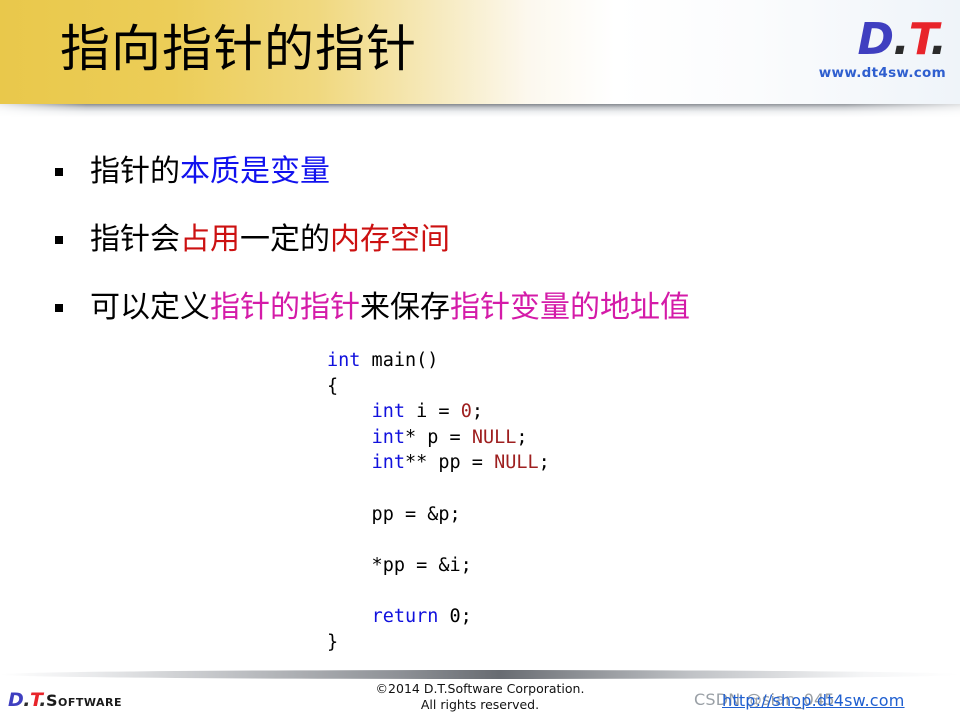  Describe the element at coordinates (150, 307) in the screenshot. I see `bullet-segment: 可以定义` at that location.